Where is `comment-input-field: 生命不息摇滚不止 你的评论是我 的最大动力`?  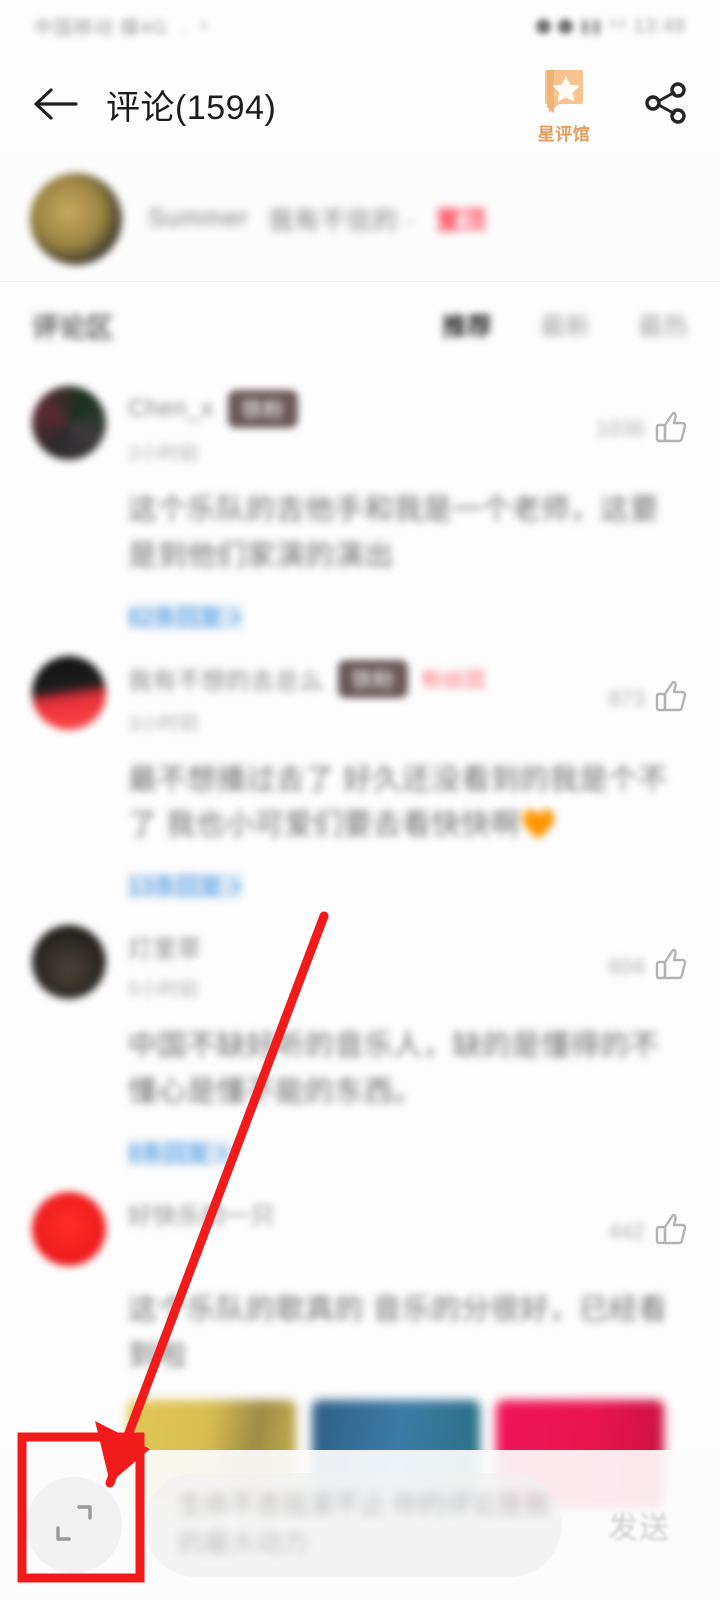 comment-input-field: 生命不息摇滚不止 你的评论是我 的最大动力 is located at coordinates (353, 1525).